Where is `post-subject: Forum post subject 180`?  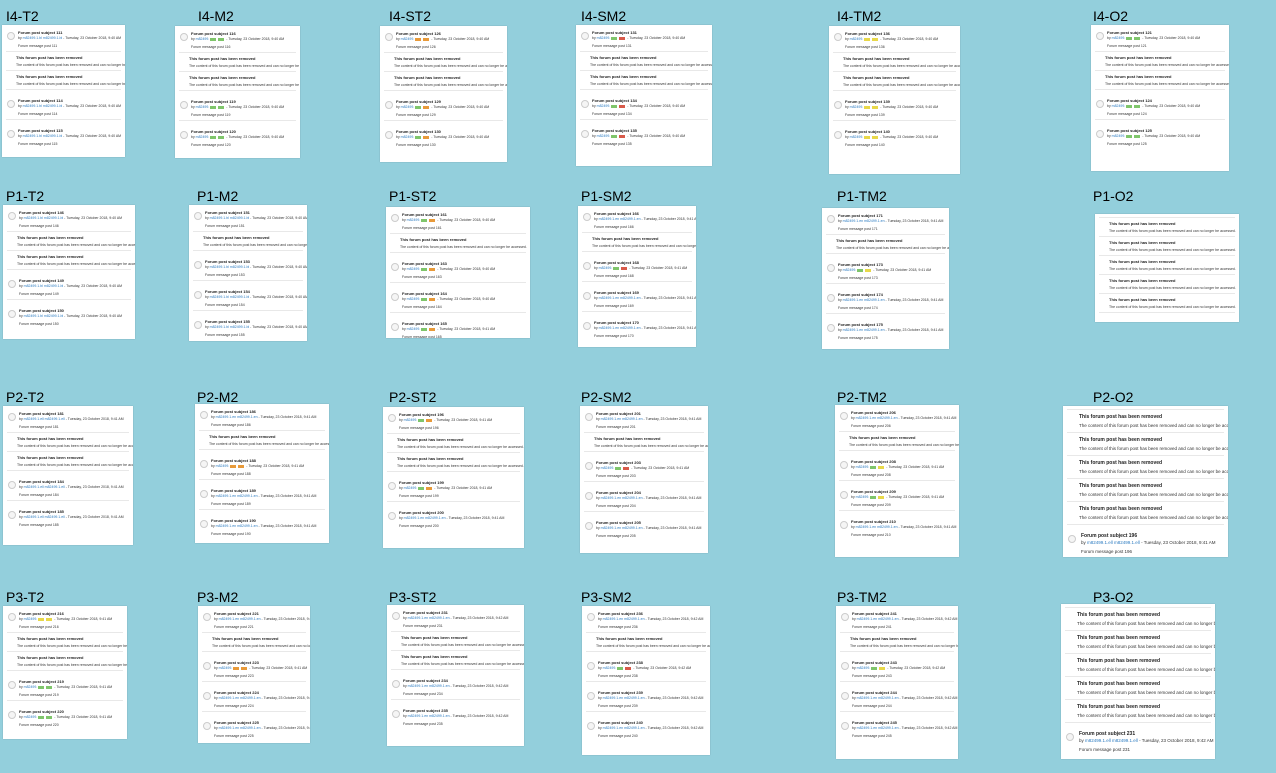
post-subject: Forum post subject 180 is located at coordinates (1167, 321).